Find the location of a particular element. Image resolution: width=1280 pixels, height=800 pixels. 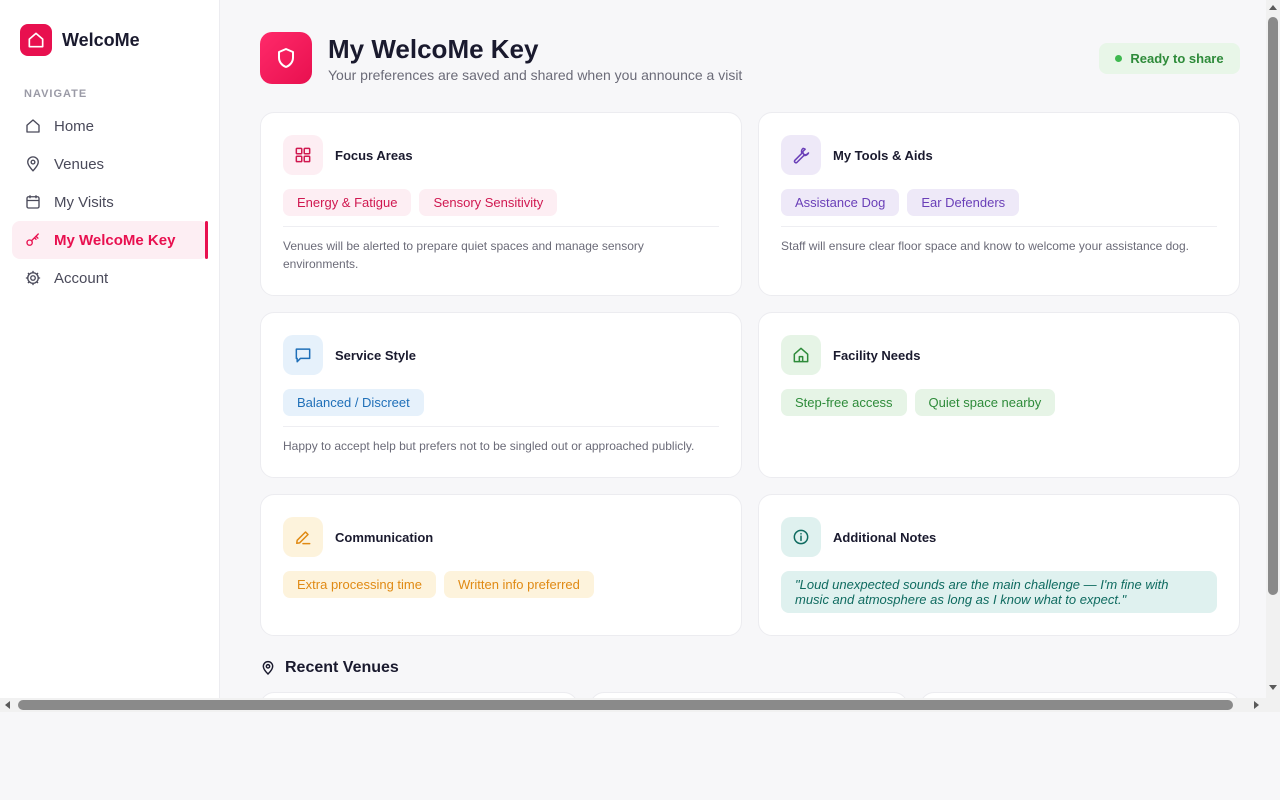

chip: Balanced / Discreet is located at coordinates (353, 402).